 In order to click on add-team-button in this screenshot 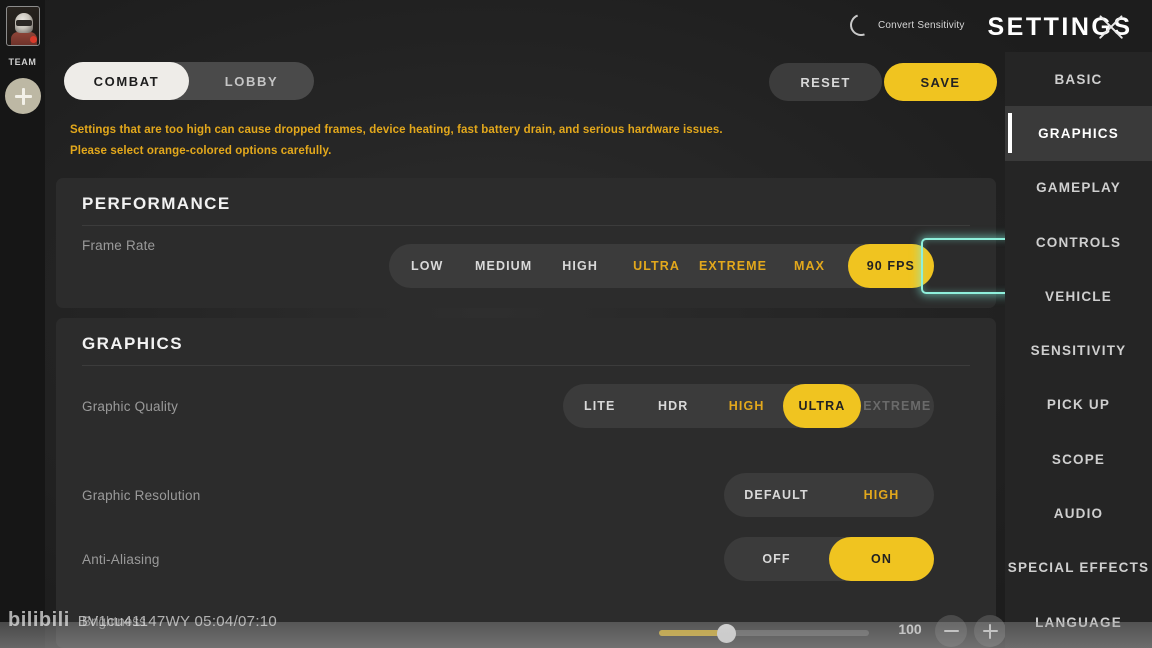, I will do `click(23, 96)`.